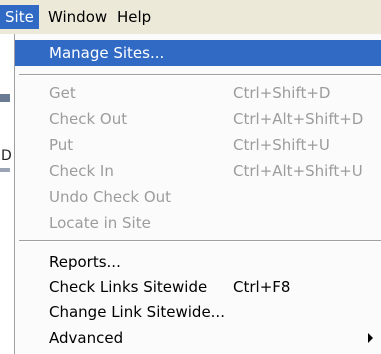  Describe the element at coordinates (281, 145) in the screenshot. I see `menu-item-shortcut: Ctrl+Shift+U` at that location.